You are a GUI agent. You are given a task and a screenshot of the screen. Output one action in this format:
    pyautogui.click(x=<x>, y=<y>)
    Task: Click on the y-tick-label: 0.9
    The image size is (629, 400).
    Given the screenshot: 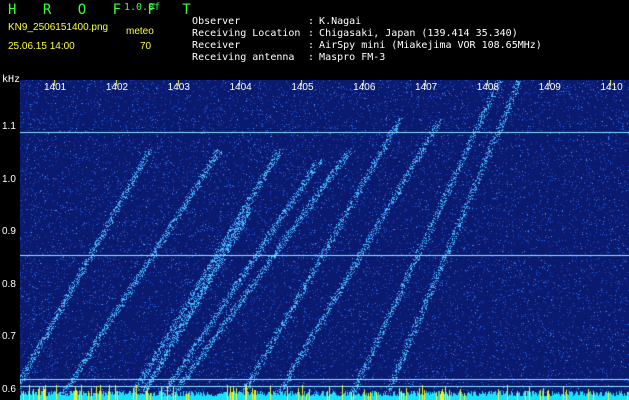 What is the action you would take?
    pyautogui.click(x=9, y=232)
    